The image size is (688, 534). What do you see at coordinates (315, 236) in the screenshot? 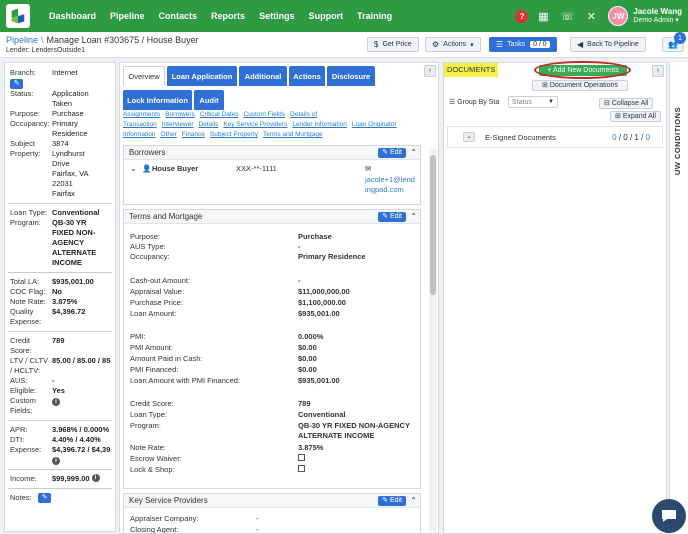
I see `terms-purpose-value: Purchase` at bounding box center [315, 236].